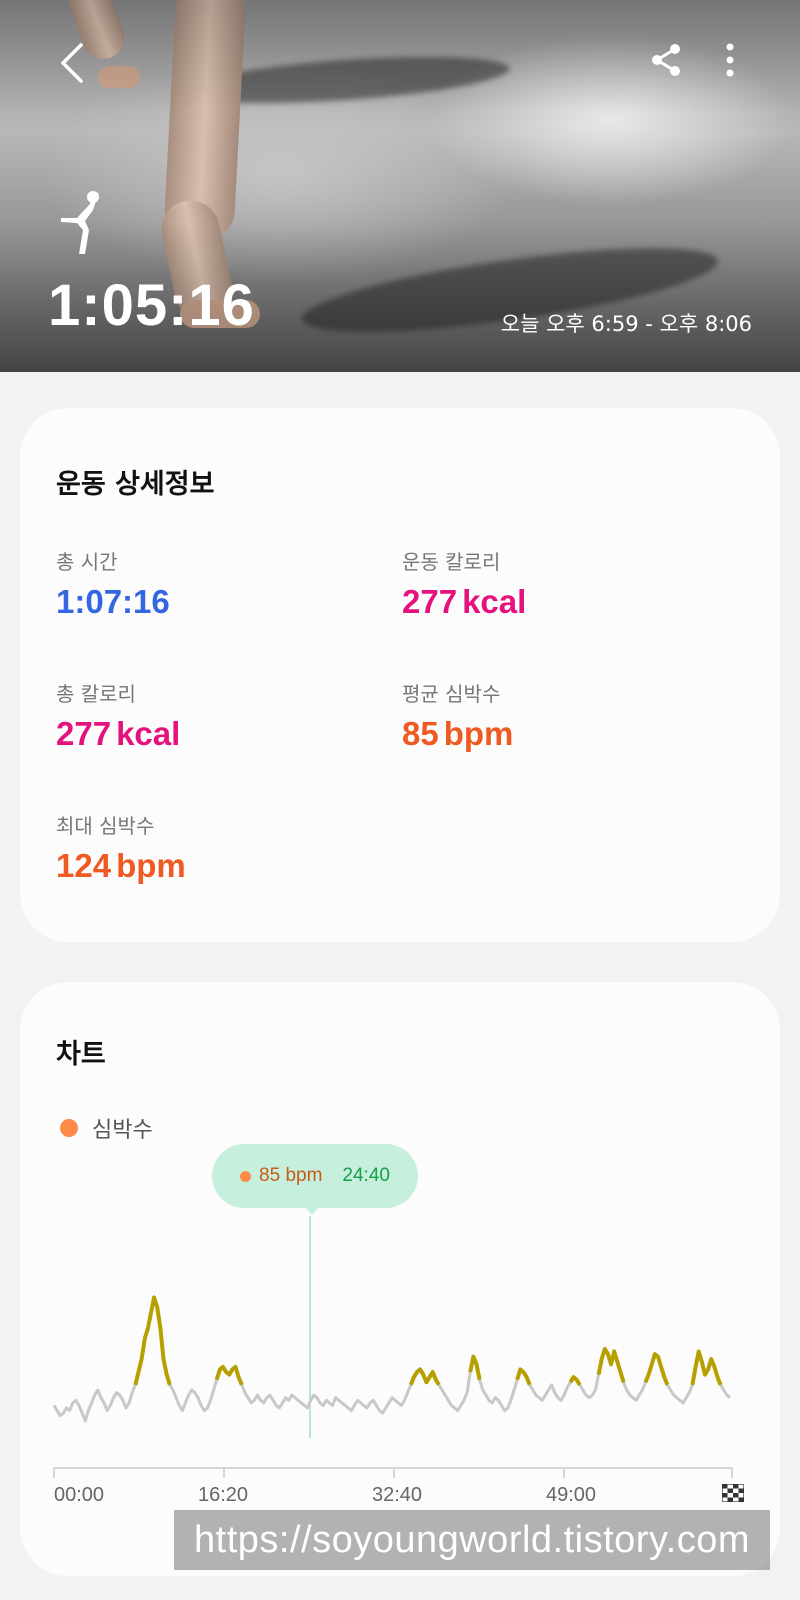  I want to click on tooltip-bpm: 85 bpm, so click(291, 1175).